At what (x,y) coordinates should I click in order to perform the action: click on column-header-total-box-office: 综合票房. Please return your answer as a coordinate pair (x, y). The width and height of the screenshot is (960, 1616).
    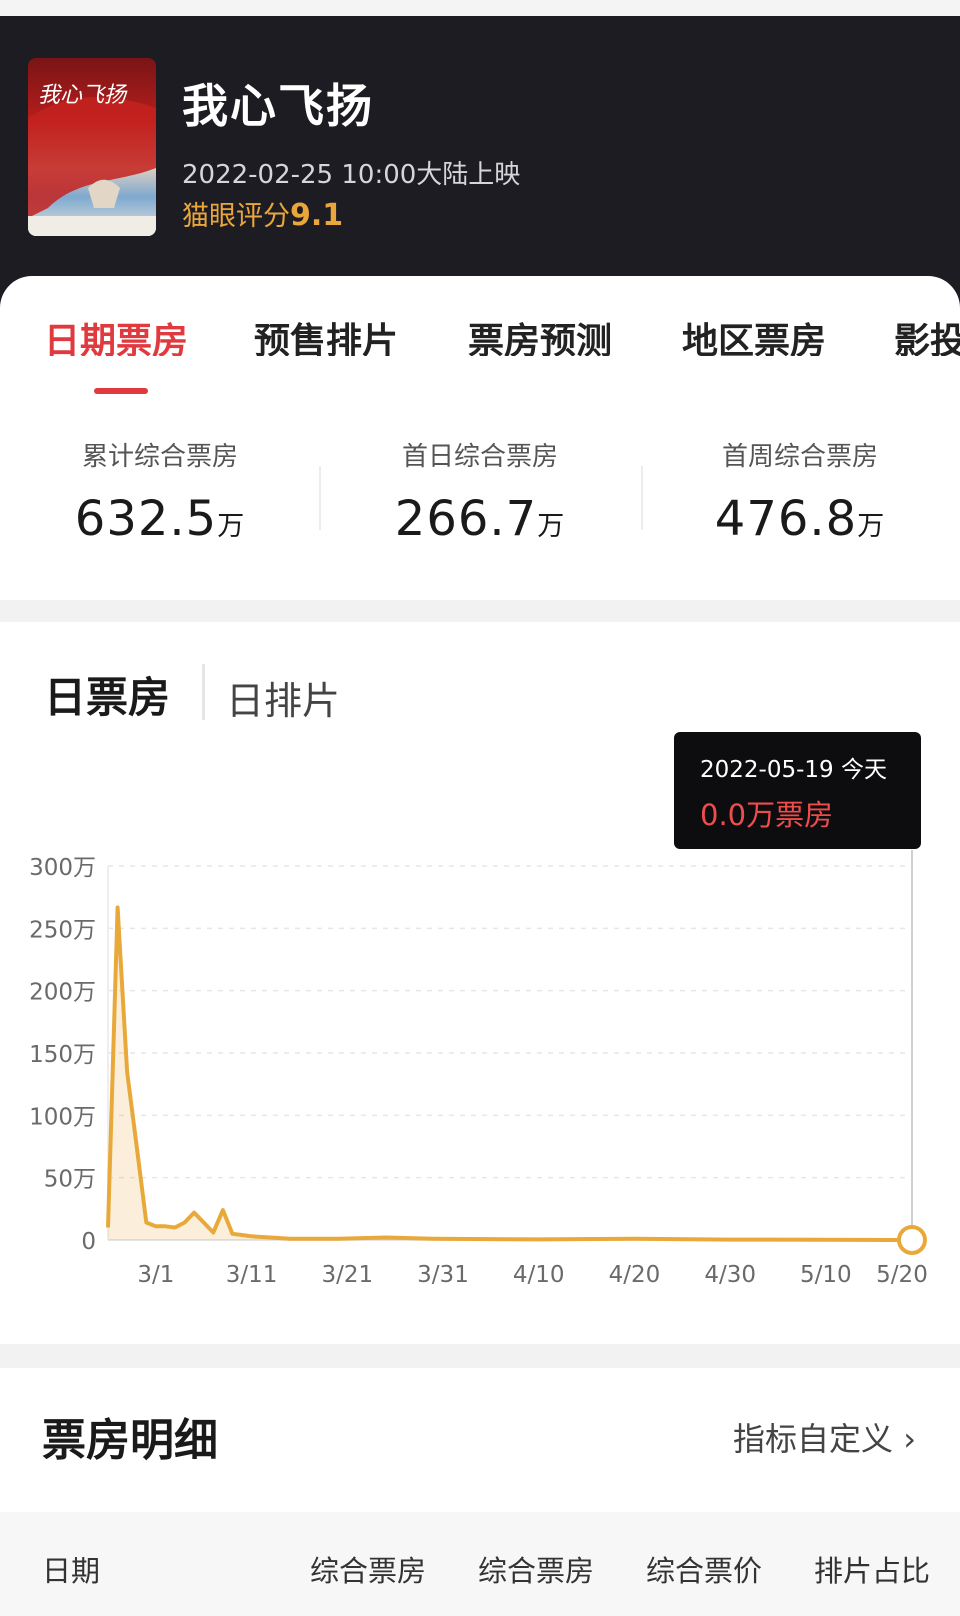
    Looking at the image, I should click on (368, 1569).